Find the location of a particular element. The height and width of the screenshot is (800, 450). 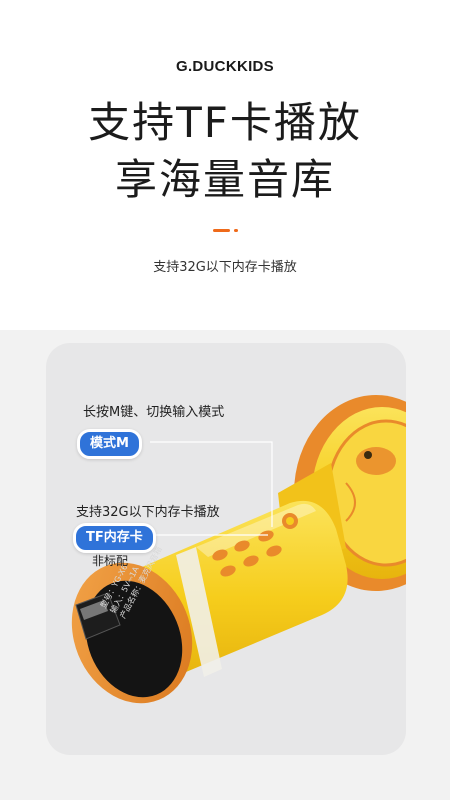

brand-logo-text: G.DUCKKIDS is located at coordinates (224, 66).